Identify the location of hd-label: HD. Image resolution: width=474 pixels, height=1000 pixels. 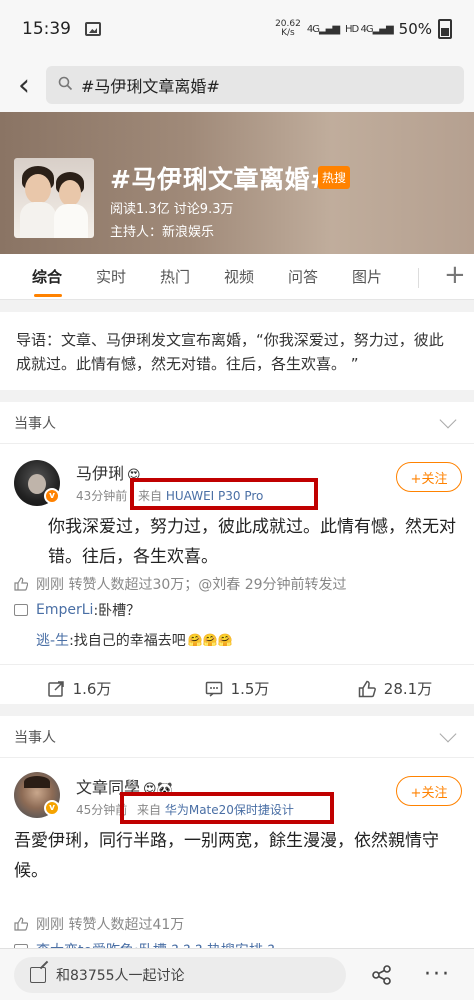
(352, 29).